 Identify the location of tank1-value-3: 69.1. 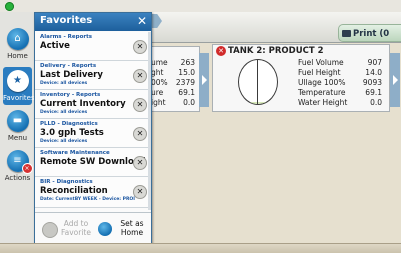
(186, 92).